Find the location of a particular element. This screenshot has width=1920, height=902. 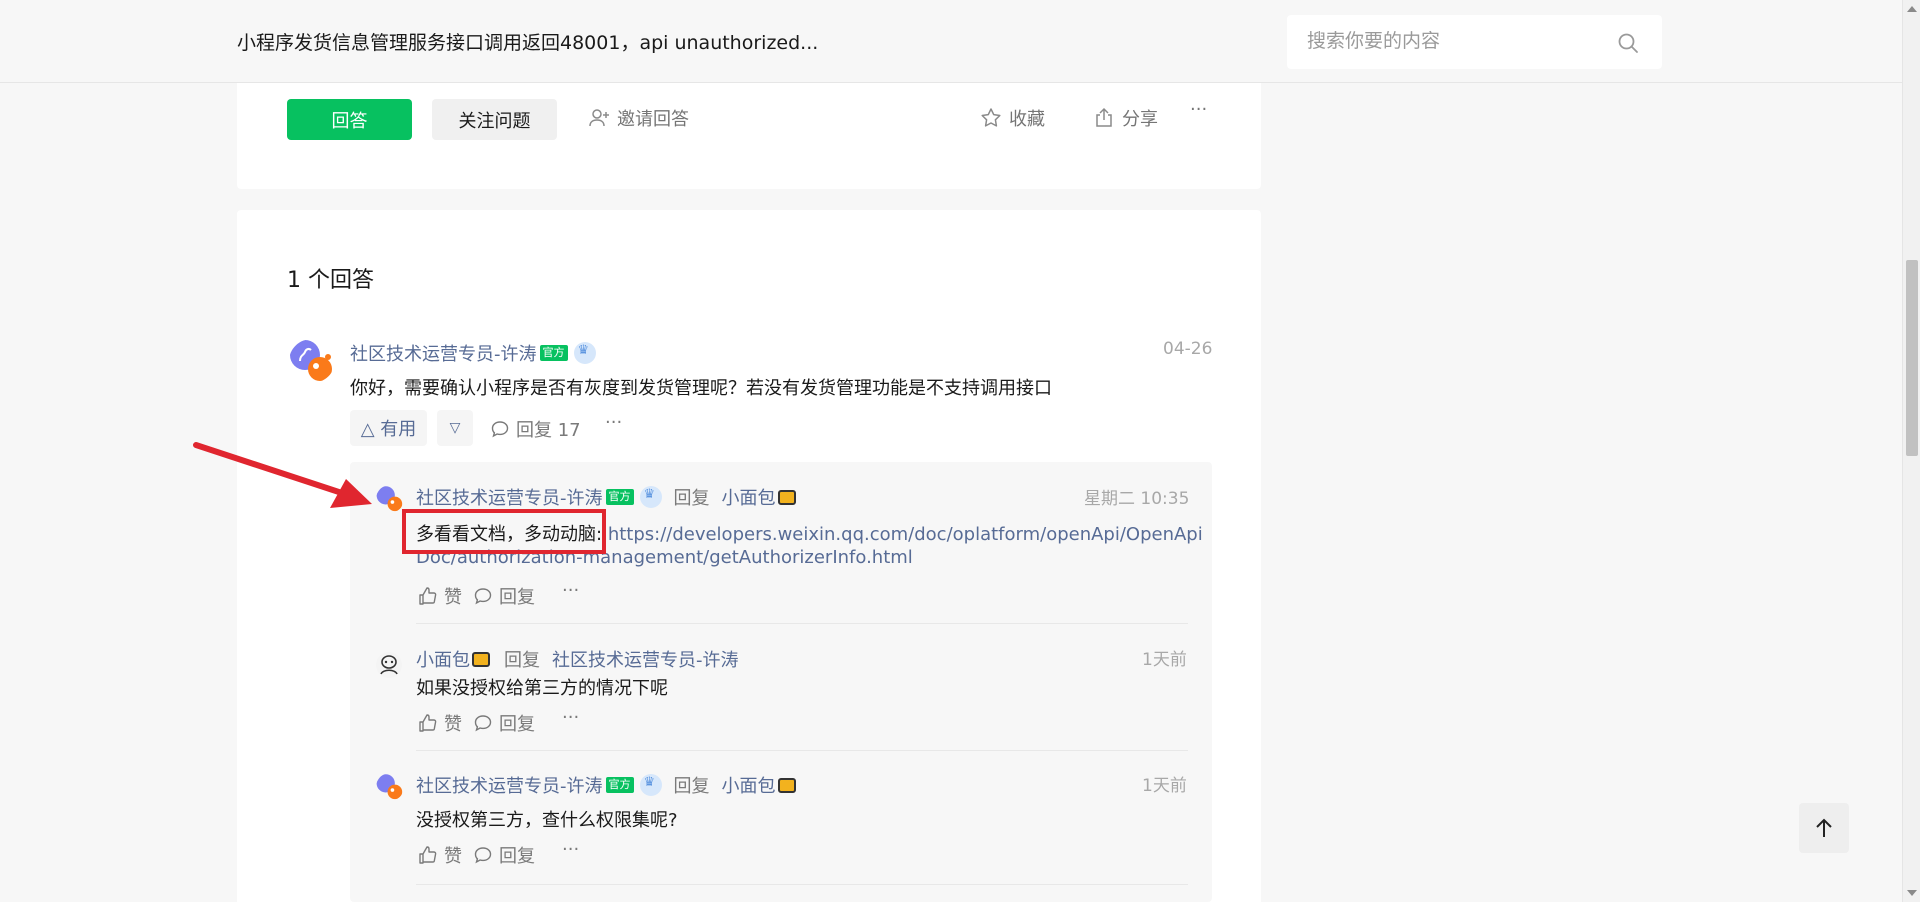

invite-answer-label: 邀请回答 is located at coordinates (653, 119).